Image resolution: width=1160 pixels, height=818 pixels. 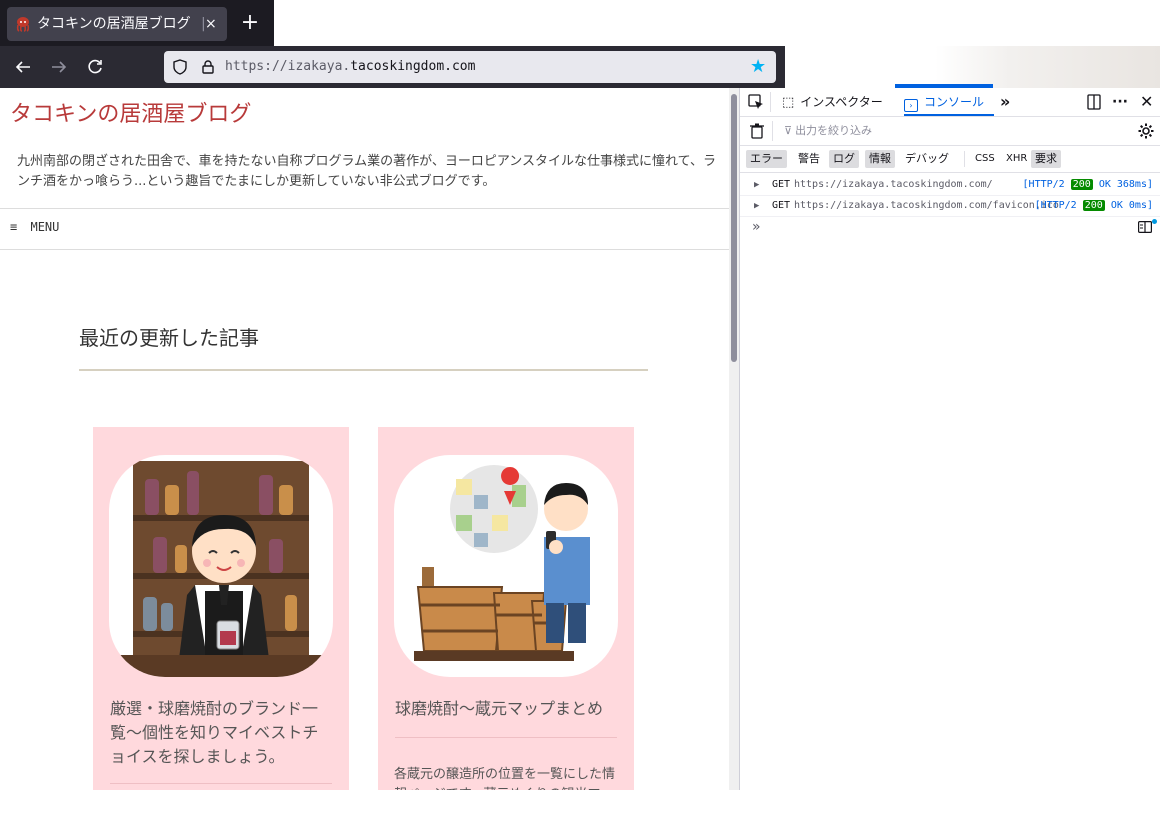 I want to click on console-filter-bar: ⊽ 出力を絞り込み, so click(x=950, y=131).